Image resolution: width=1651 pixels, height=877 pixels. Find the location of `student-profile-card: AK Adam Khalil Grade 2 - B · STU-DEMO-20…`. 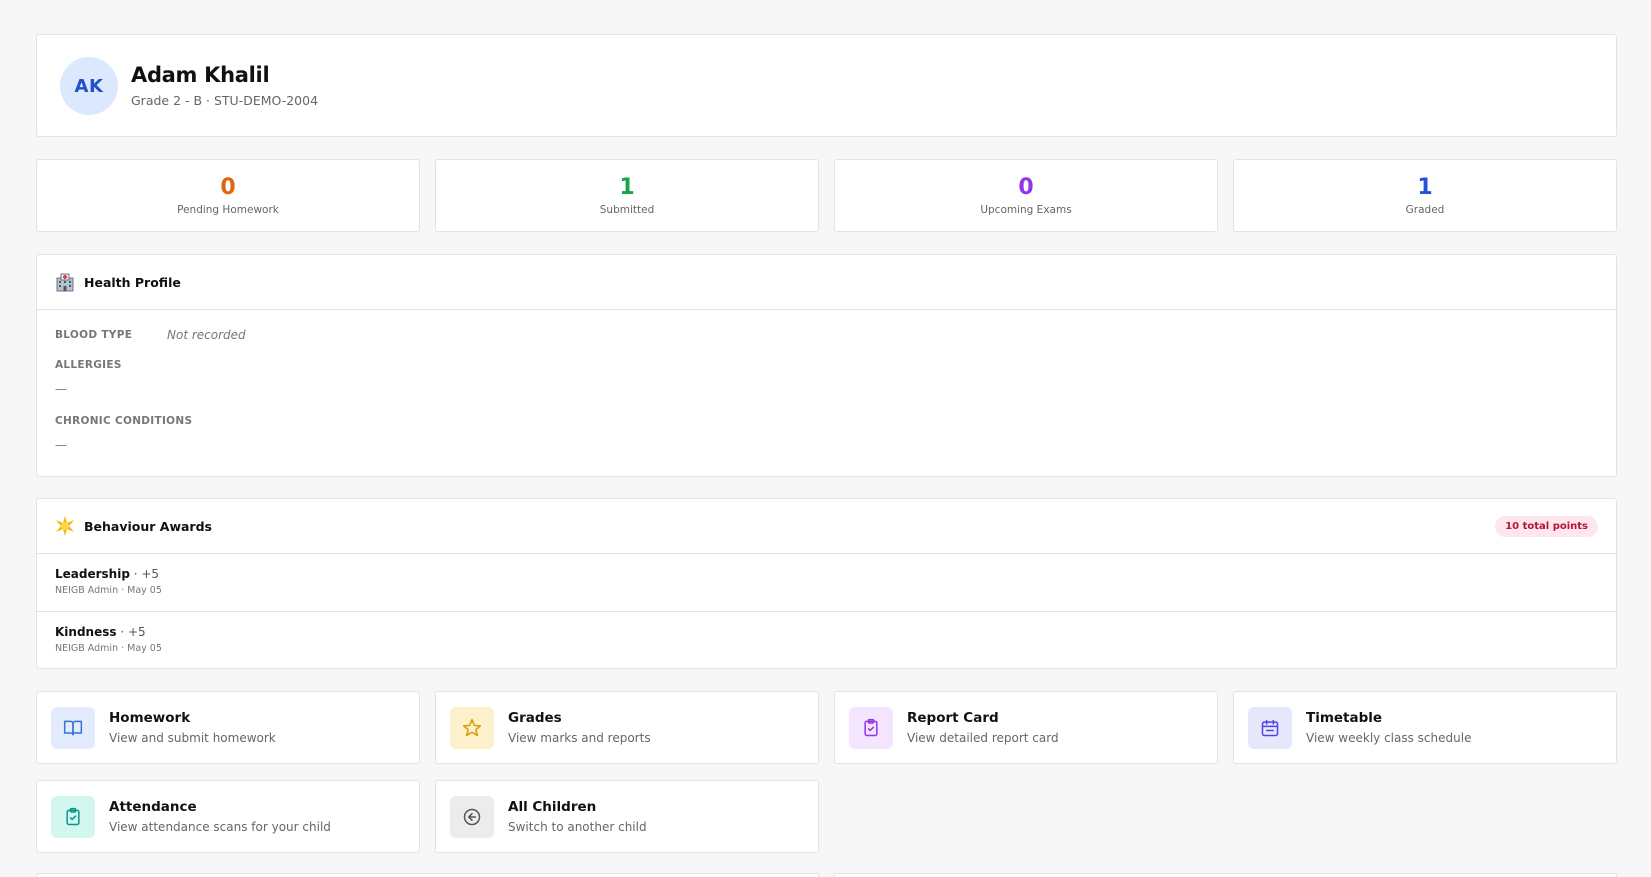

student-profile-card: AK Adam Khalil Grade 2 - B · STU-DEMO-20… is located at coordinates (826, 85).